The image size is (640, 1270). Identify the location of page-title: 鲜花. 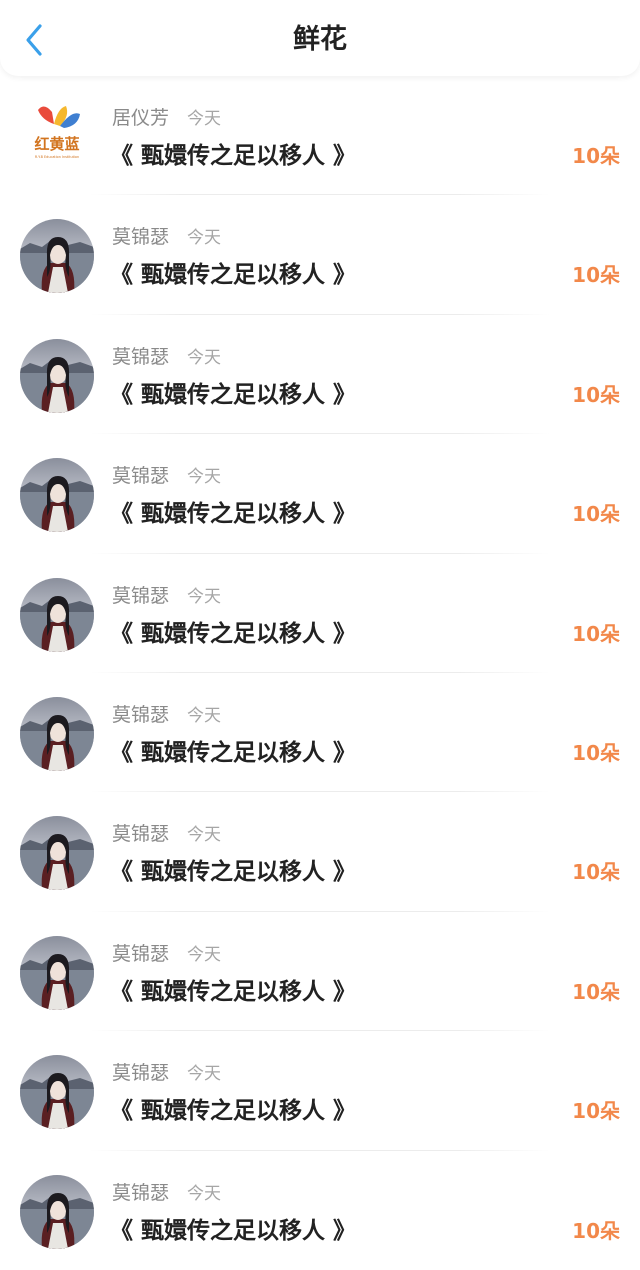
(320, 39).